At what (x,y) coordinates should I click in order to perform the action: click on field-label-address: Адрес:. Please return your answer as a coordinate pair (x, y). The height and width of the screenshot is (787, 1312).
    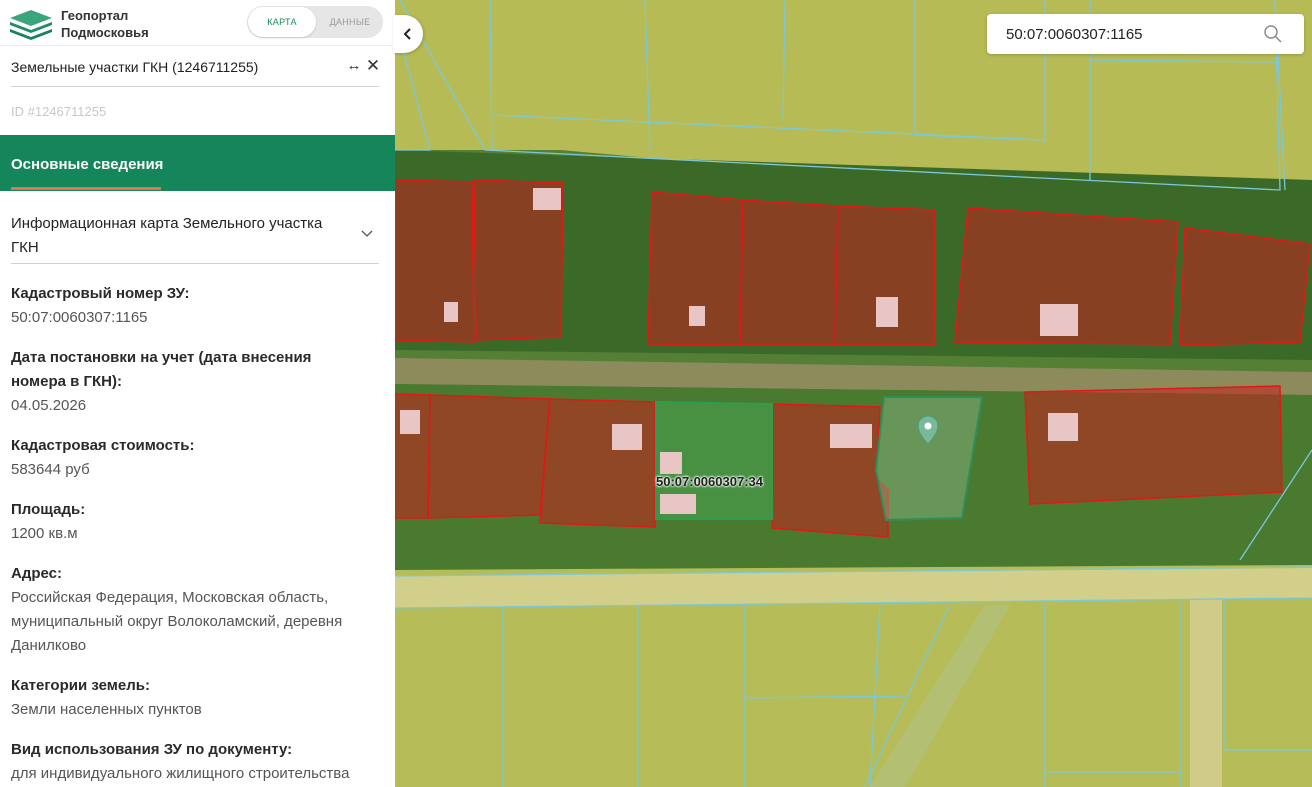
    Looking at the image, I should click on (36, 573).